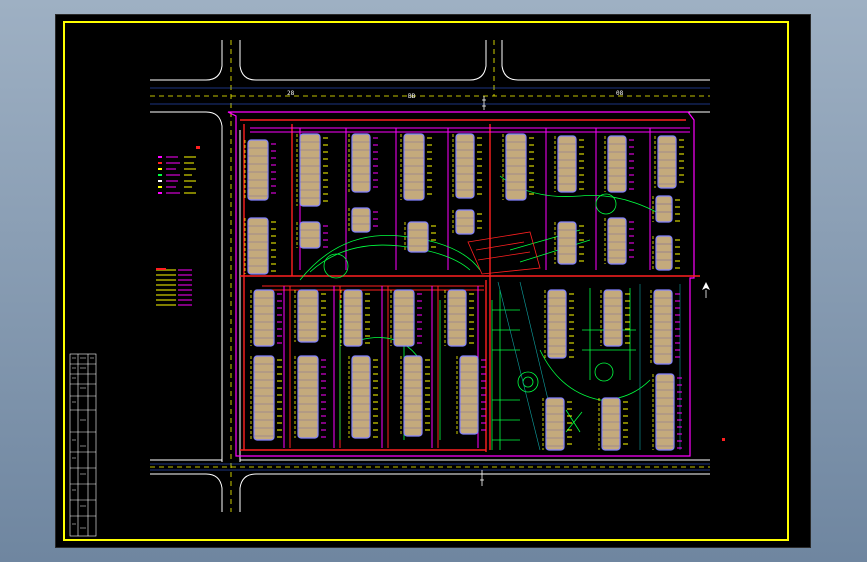 This screenshot has width=867, height=562. Describe the element at coordinates (412, 96) in the screenshot. I see `road-label-top-middle: BB` at that location.